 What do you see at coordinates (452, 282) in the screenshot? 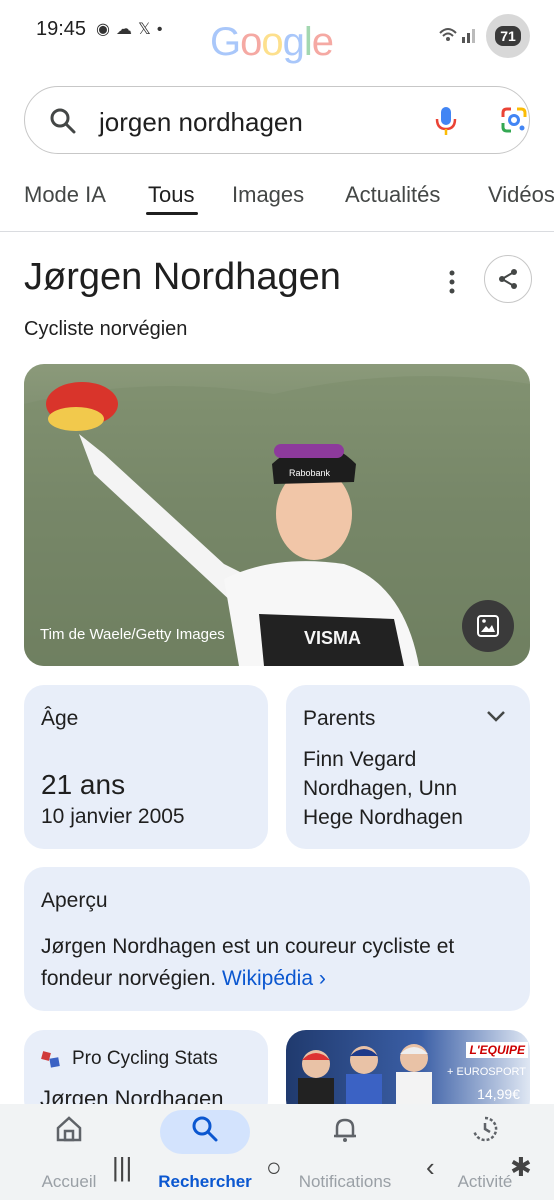
I see `more-options-icon` at bounding box center [452, 282].